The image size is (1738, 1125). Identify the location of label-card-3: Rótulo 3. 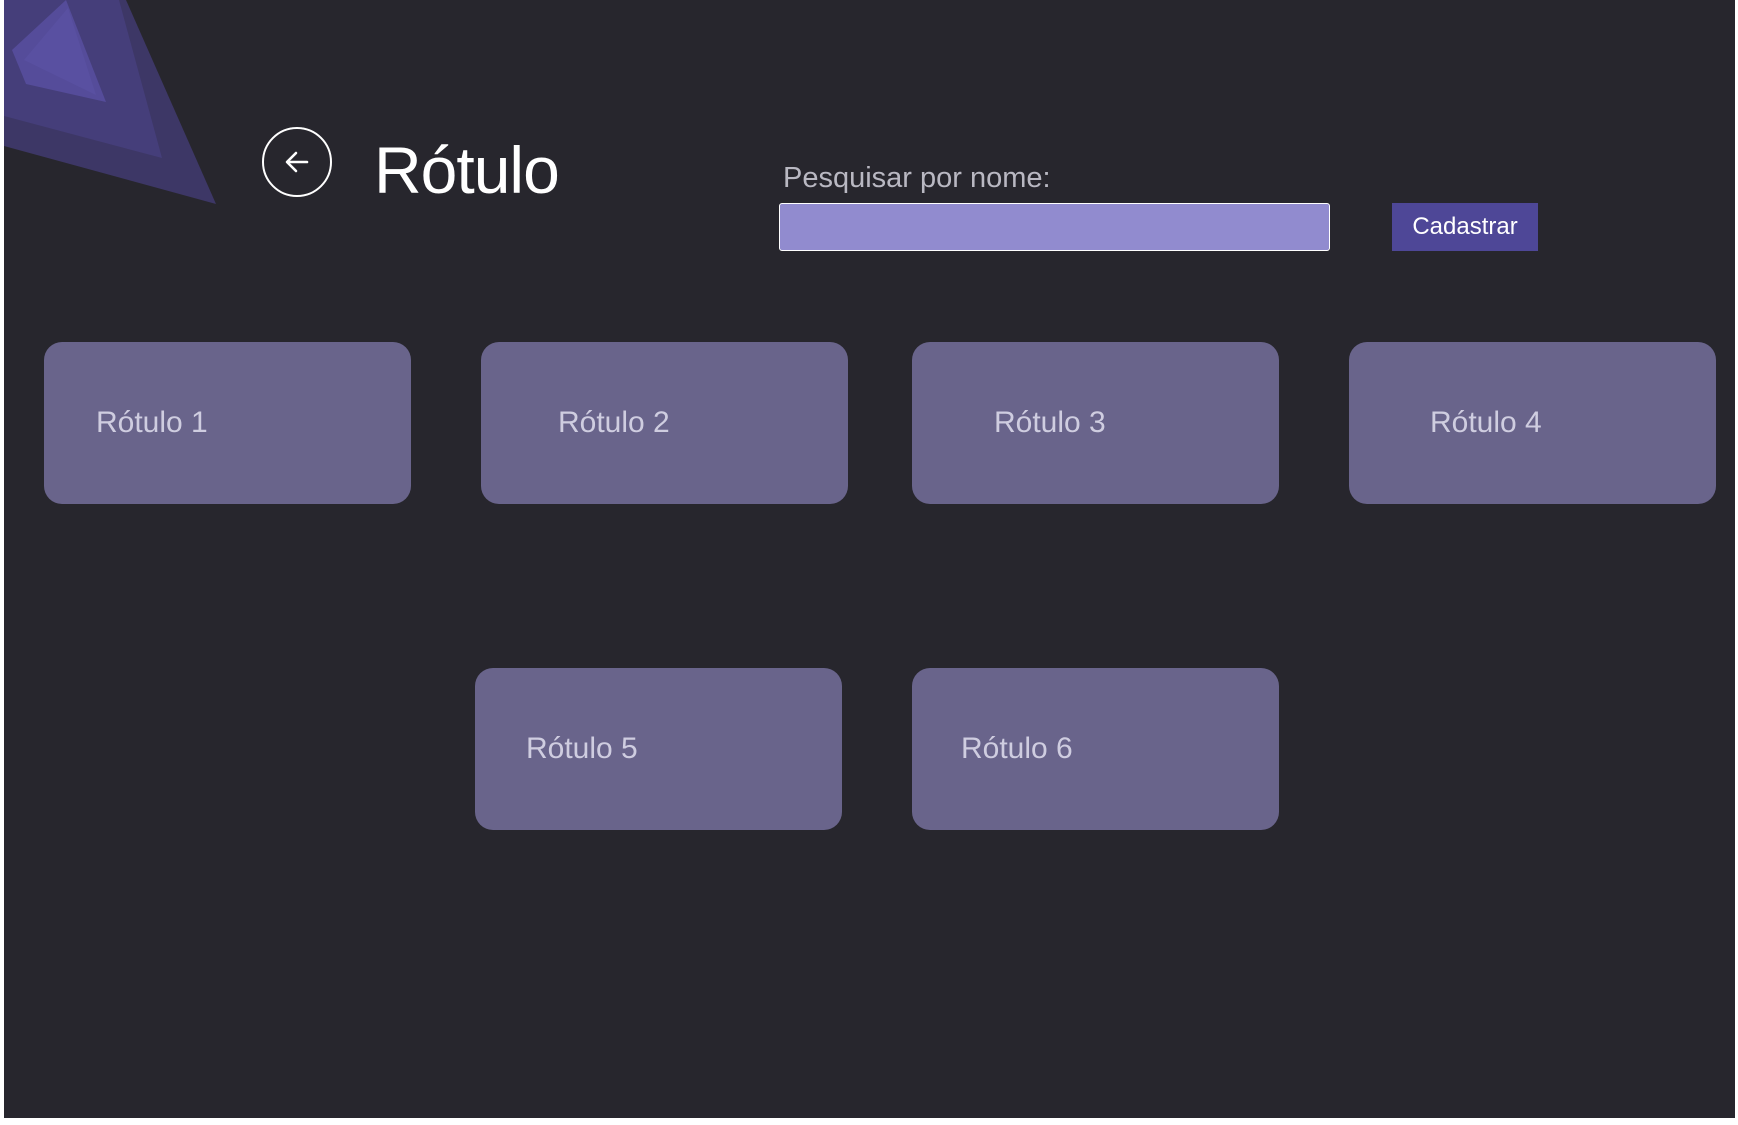
(1095, 423).